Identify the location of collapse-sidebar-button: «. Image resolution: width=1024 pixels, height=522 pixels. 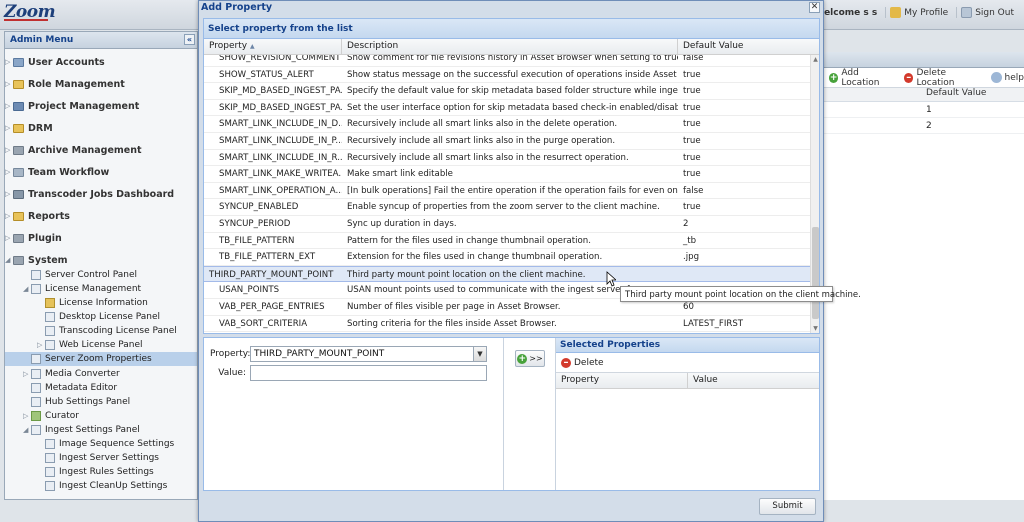
(189, 39).